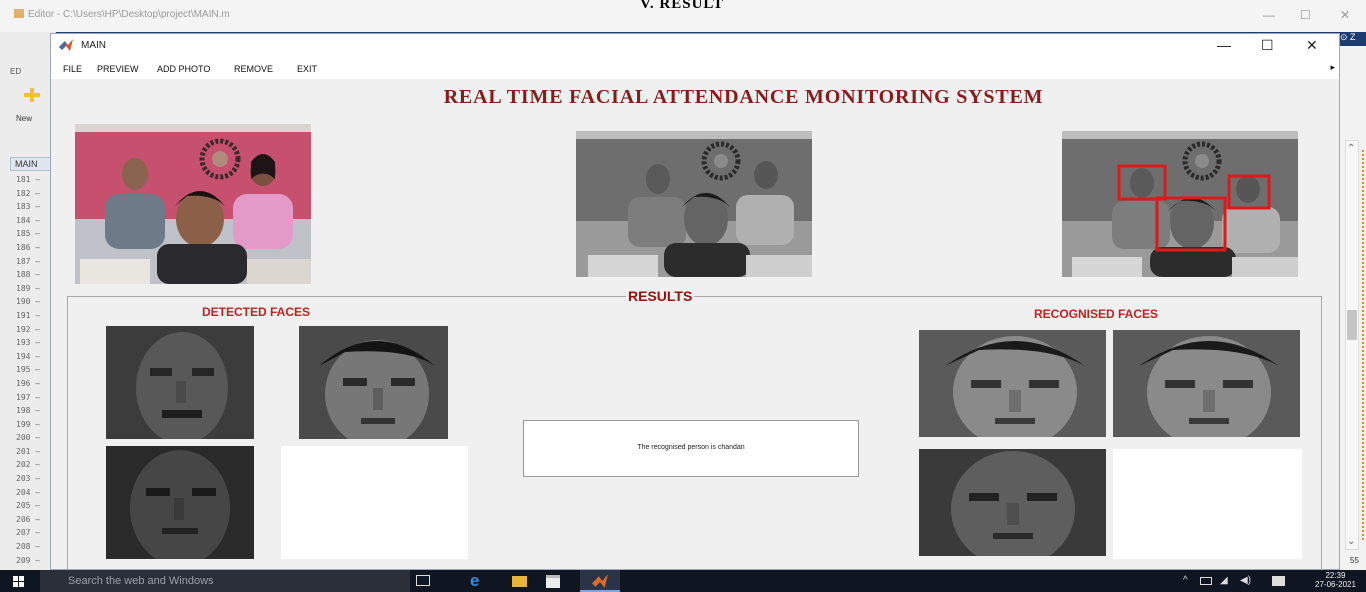 The image size is (1366, 592). I want to click on editor-scrollbar-thumb, so click(1352, 325).